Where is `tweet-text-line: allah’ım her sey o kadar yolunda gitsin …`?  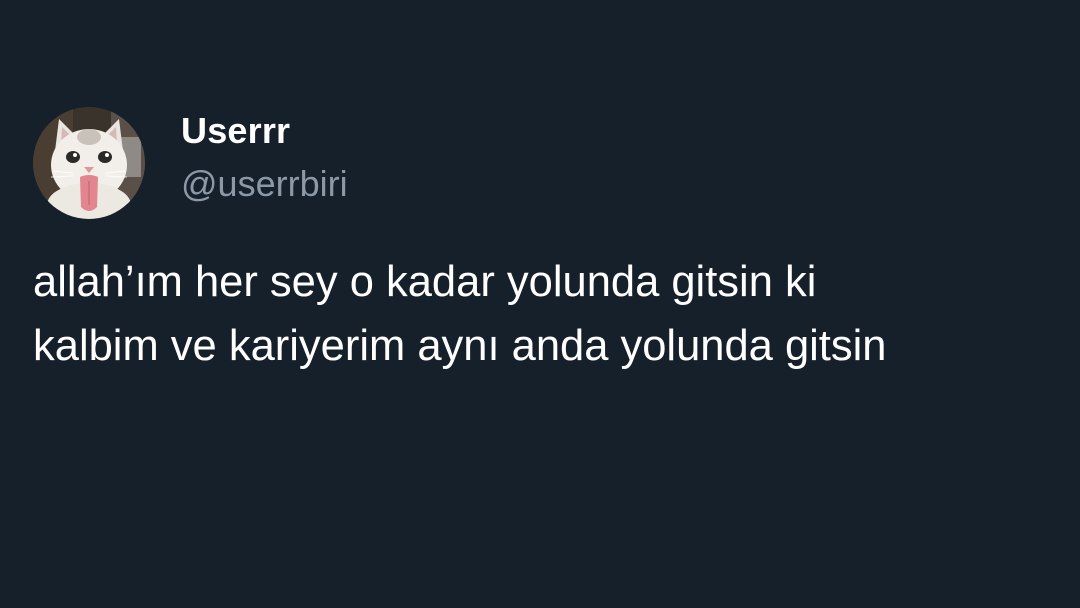
tweet-text-line: allah’ım her sey o kadar yolunda gitsin … is located at coordinates (425, 282).